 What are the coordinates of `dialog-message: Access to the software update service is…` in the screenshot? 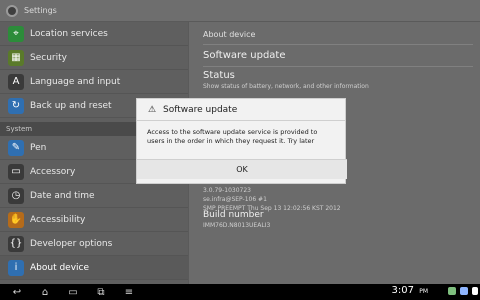 It's located at (232, 136).